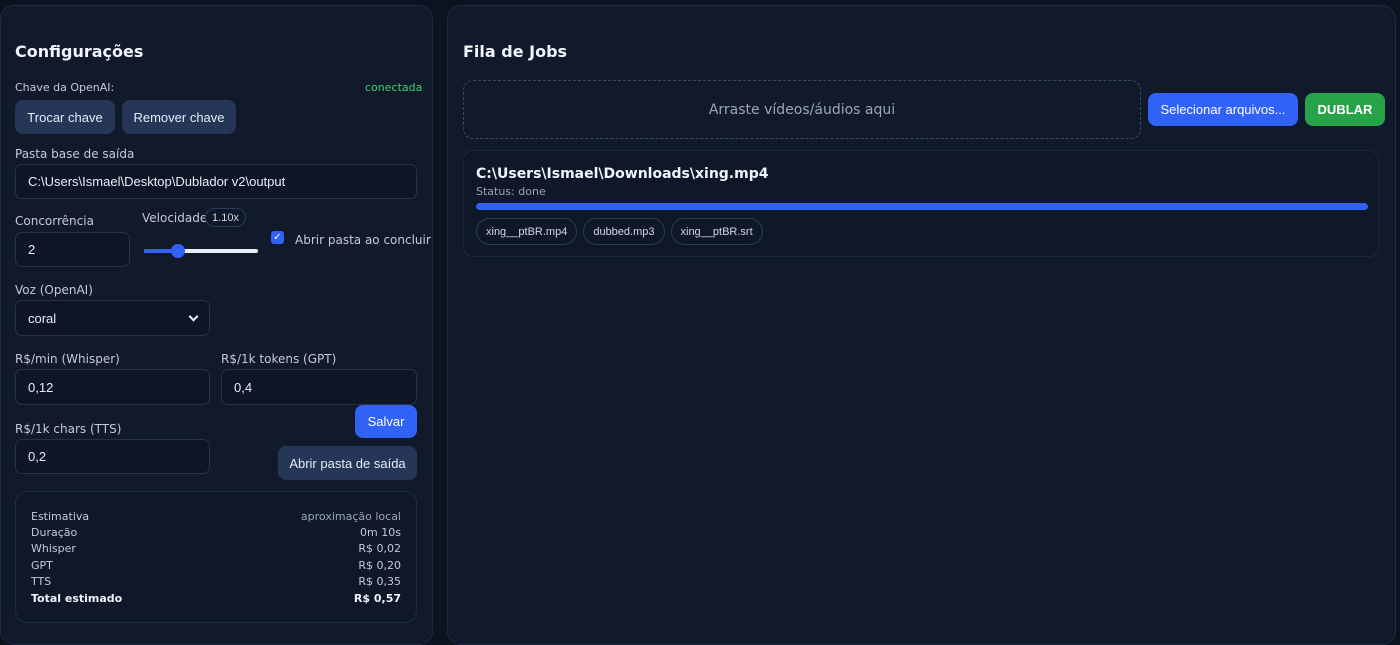  Describe the element at coordinates (77, 598) in the screenshot. I see `estimate-total-label: Total estimado` at that location.